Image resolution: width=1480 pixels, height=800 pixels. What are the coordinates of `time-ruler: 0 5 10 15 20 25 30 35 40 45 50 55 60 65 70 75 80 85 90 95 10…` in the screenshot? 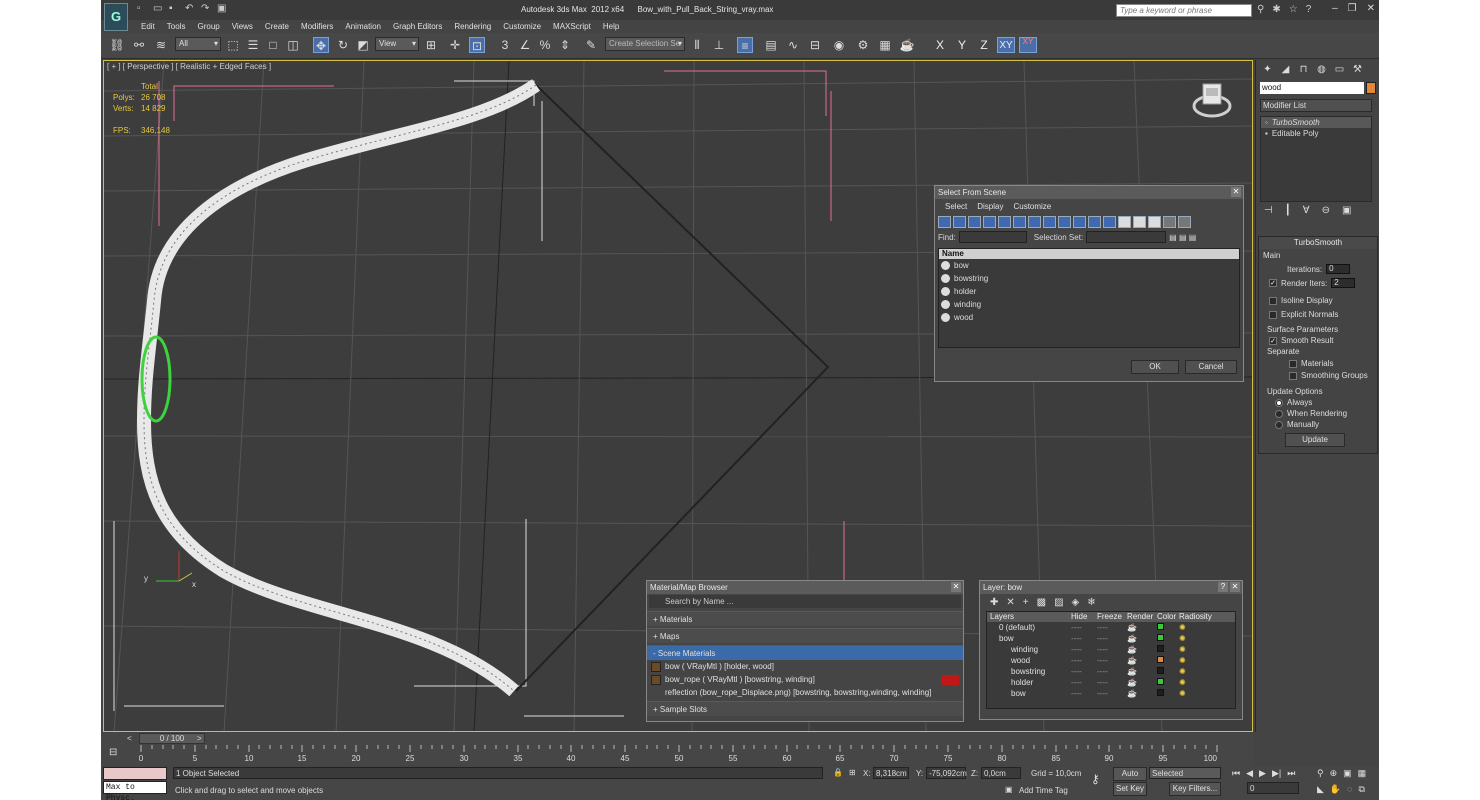 It's located at (679, 754).